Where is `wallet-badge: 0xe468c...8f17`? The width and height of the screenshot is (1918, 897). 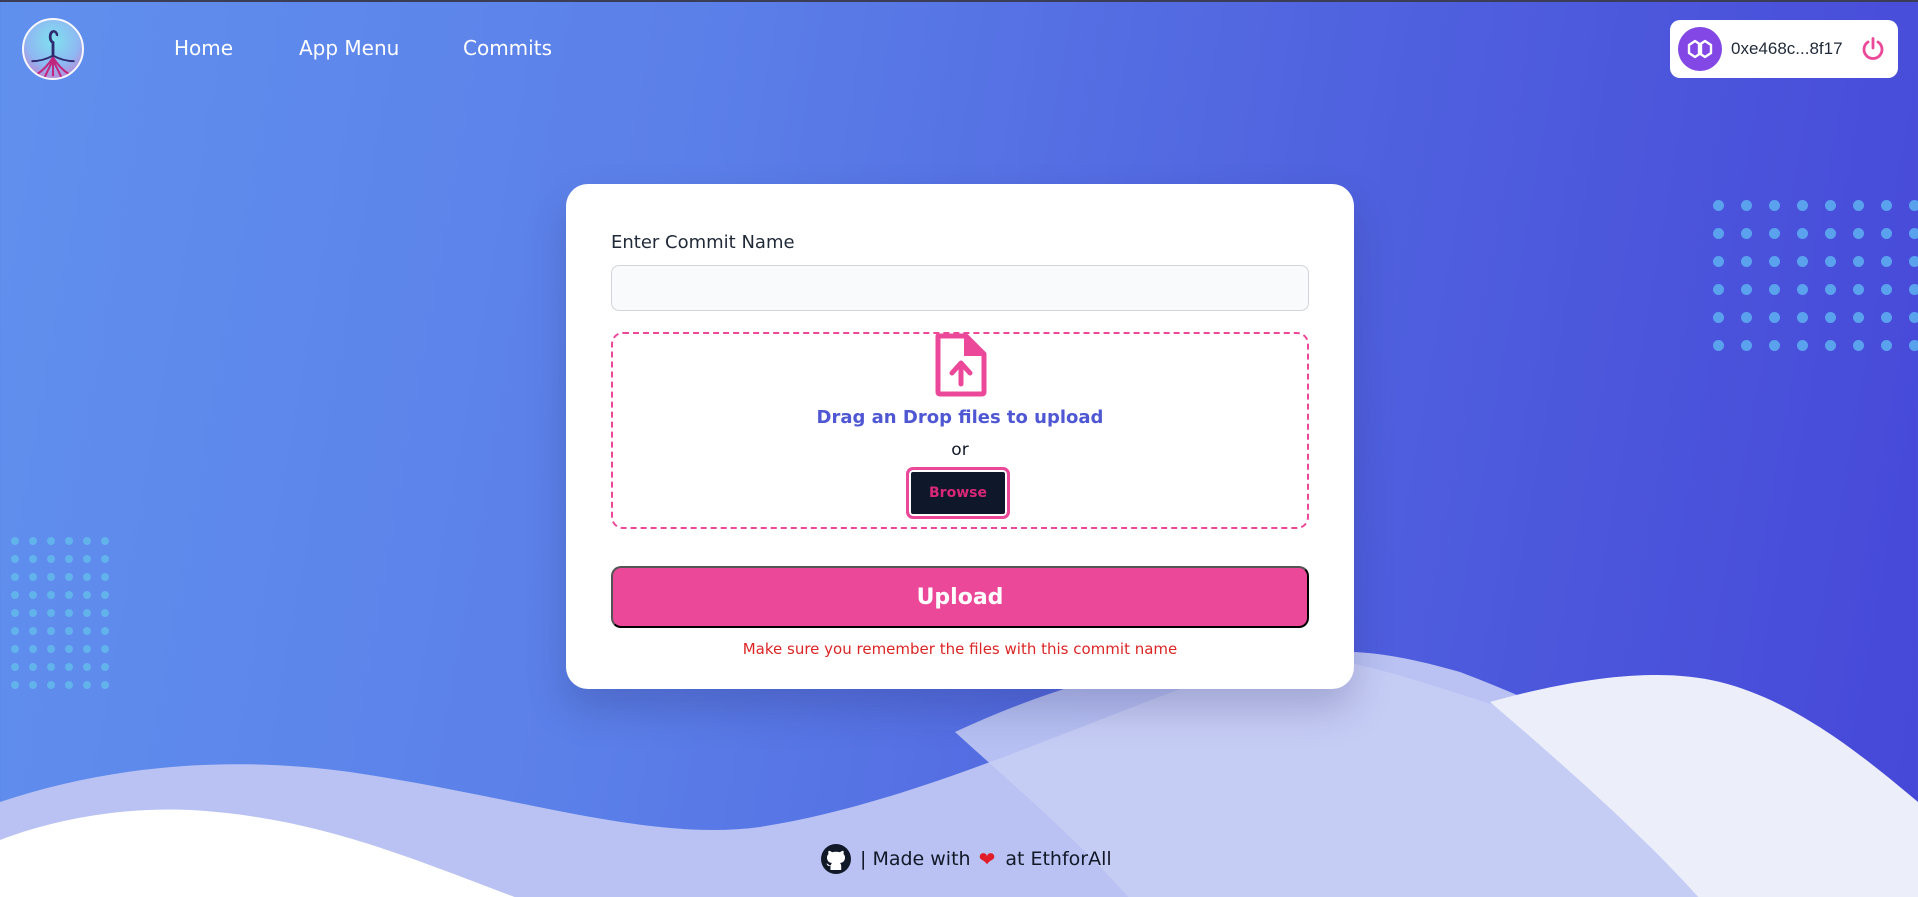 wallet-badge: 0xe468c...8f17 is located at coordinates (1784, 49).